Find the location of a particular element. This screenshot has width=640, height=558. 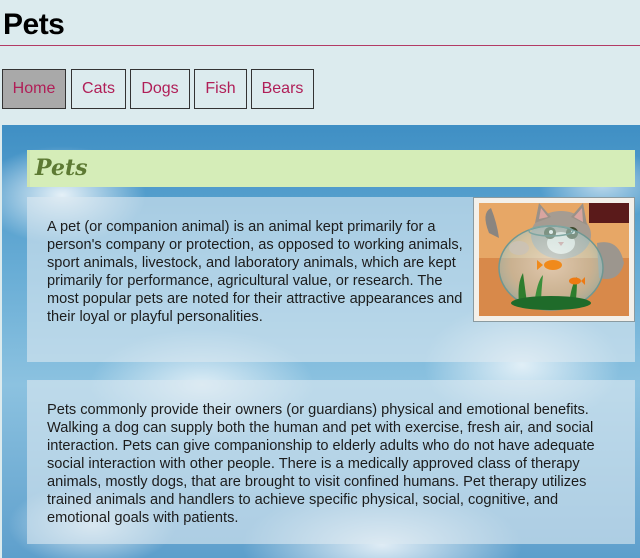

nav-dogs-button: Dogs is located at coordinates (160, 89).